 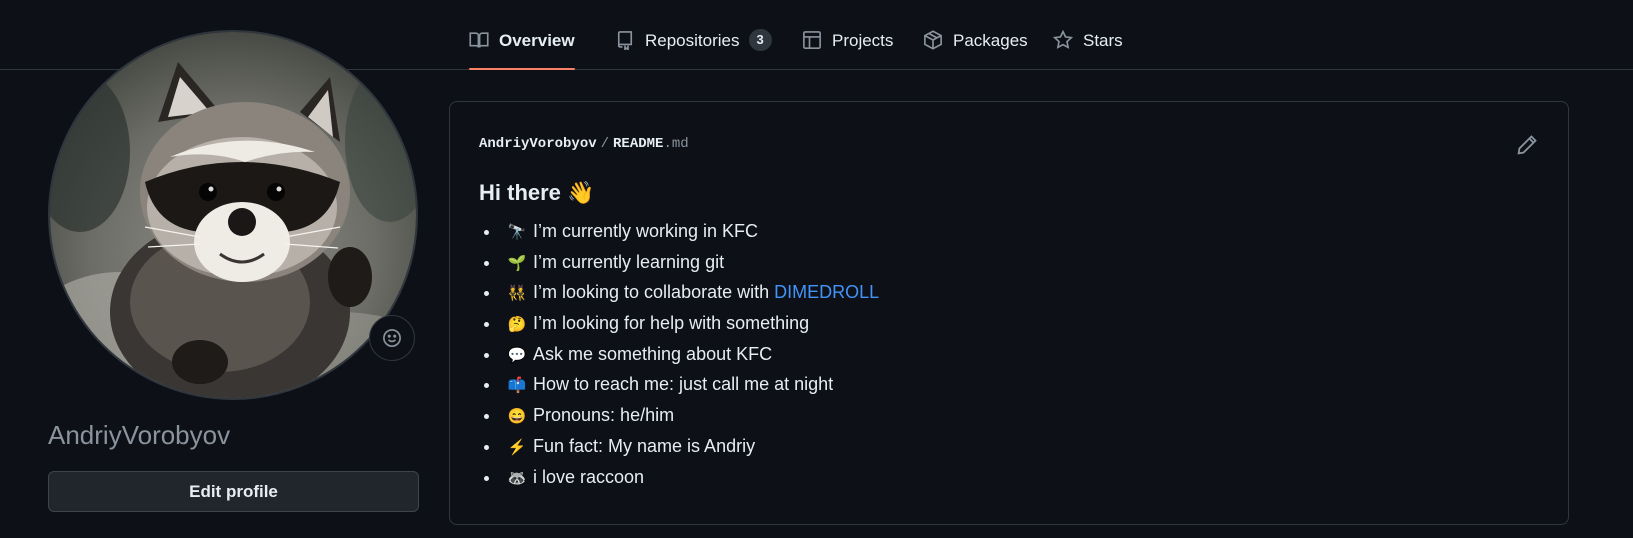 I want to click on table-icon, so click(x=812, y=40).